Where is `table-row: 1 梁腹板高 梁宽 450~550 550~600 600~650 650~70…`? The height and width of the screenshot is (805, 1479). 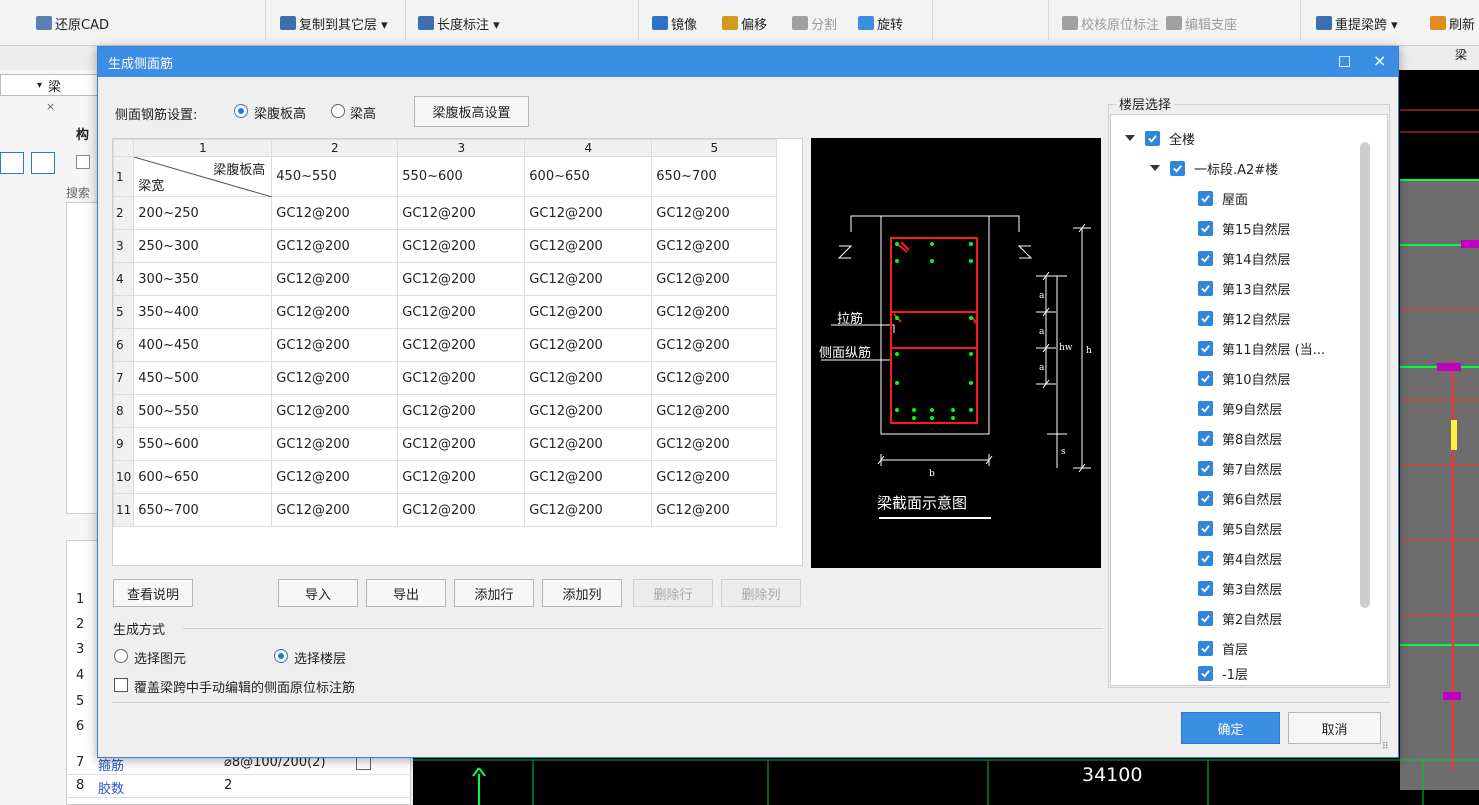
table-row: 1 梁腹板高 梁宽 450~550 550~600 600~650 650~70… is located at coordinates (445, 176).